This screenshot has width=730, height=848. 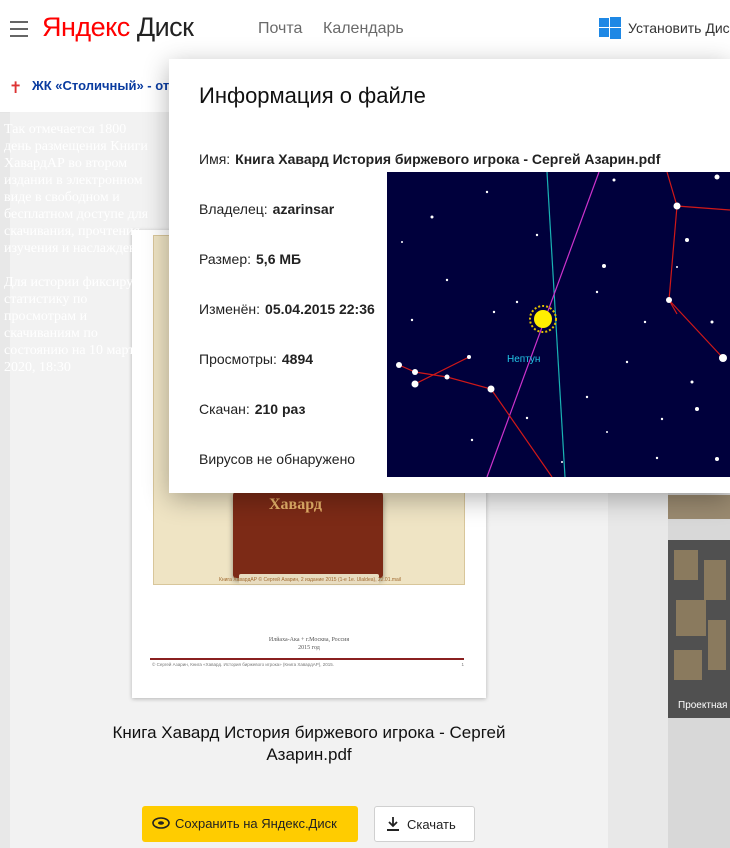 What do you see at coordinates (393, 824) in the screenshot?
I see `download-icon` at bounding box center [393, 824].